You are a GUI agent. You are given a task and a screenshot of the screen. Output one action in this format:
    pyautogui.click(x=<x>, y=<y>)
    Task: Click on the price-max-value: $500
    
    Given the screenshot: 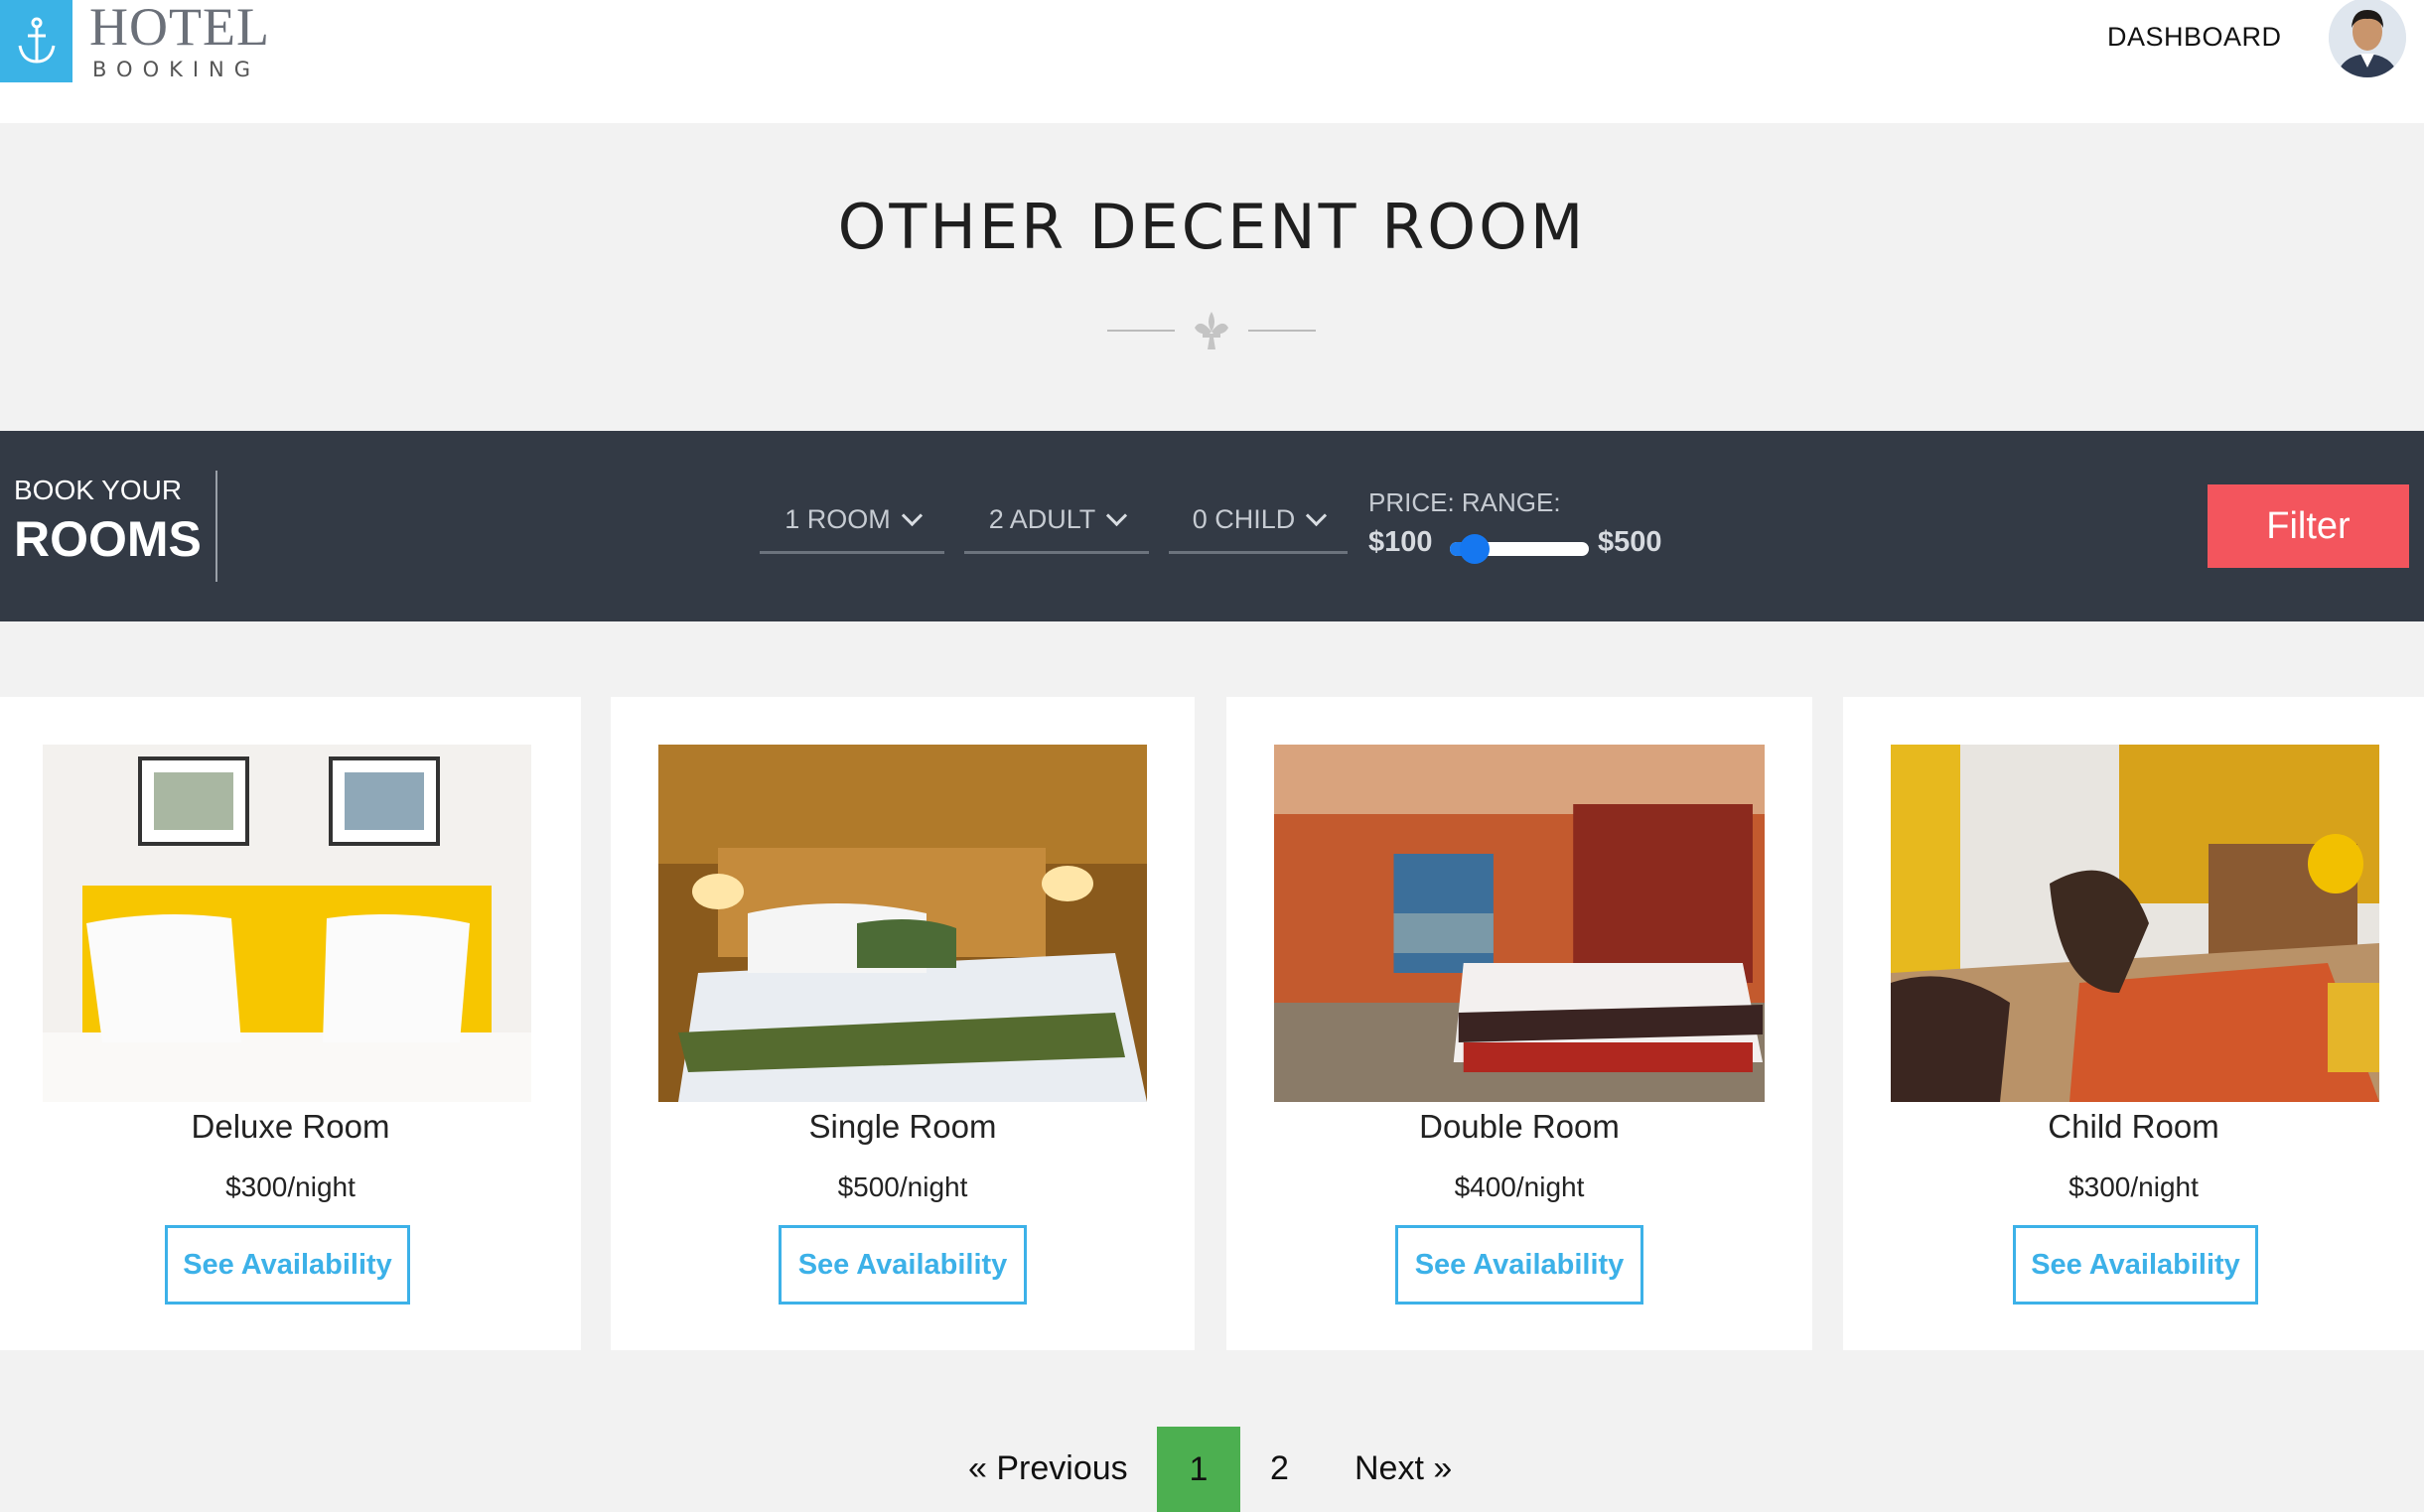 What is the action you would take?
    pyautogui.click(x=1630, y=542)
    